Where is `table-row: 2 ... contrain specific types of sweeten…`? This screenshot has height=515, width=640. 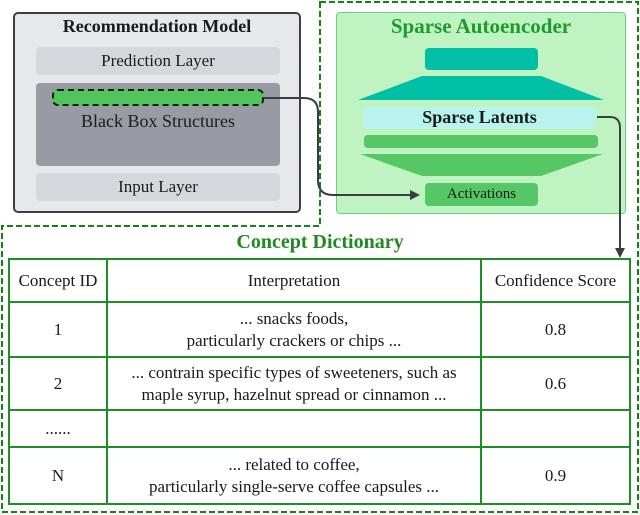
table-row: 2 ... contrain specific types of sweeten… is located at coordinates (319, 383).